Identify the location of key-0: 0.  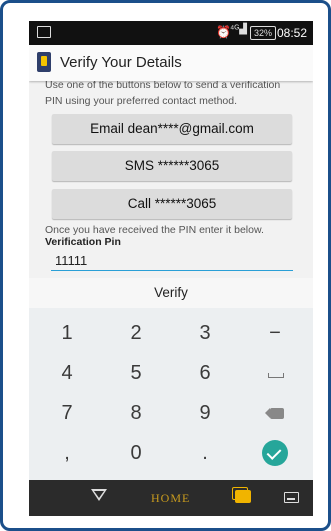
(136, 453).